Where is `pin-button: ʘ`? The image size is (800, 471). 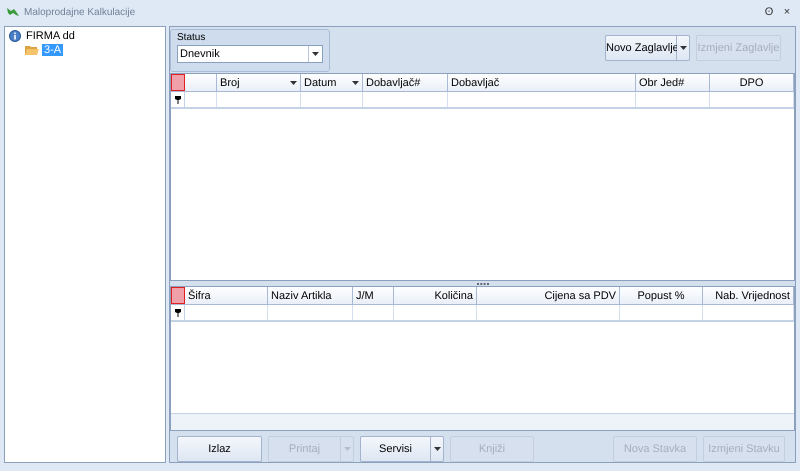 pin-button: ʘ is located at coordinates (769, 12).